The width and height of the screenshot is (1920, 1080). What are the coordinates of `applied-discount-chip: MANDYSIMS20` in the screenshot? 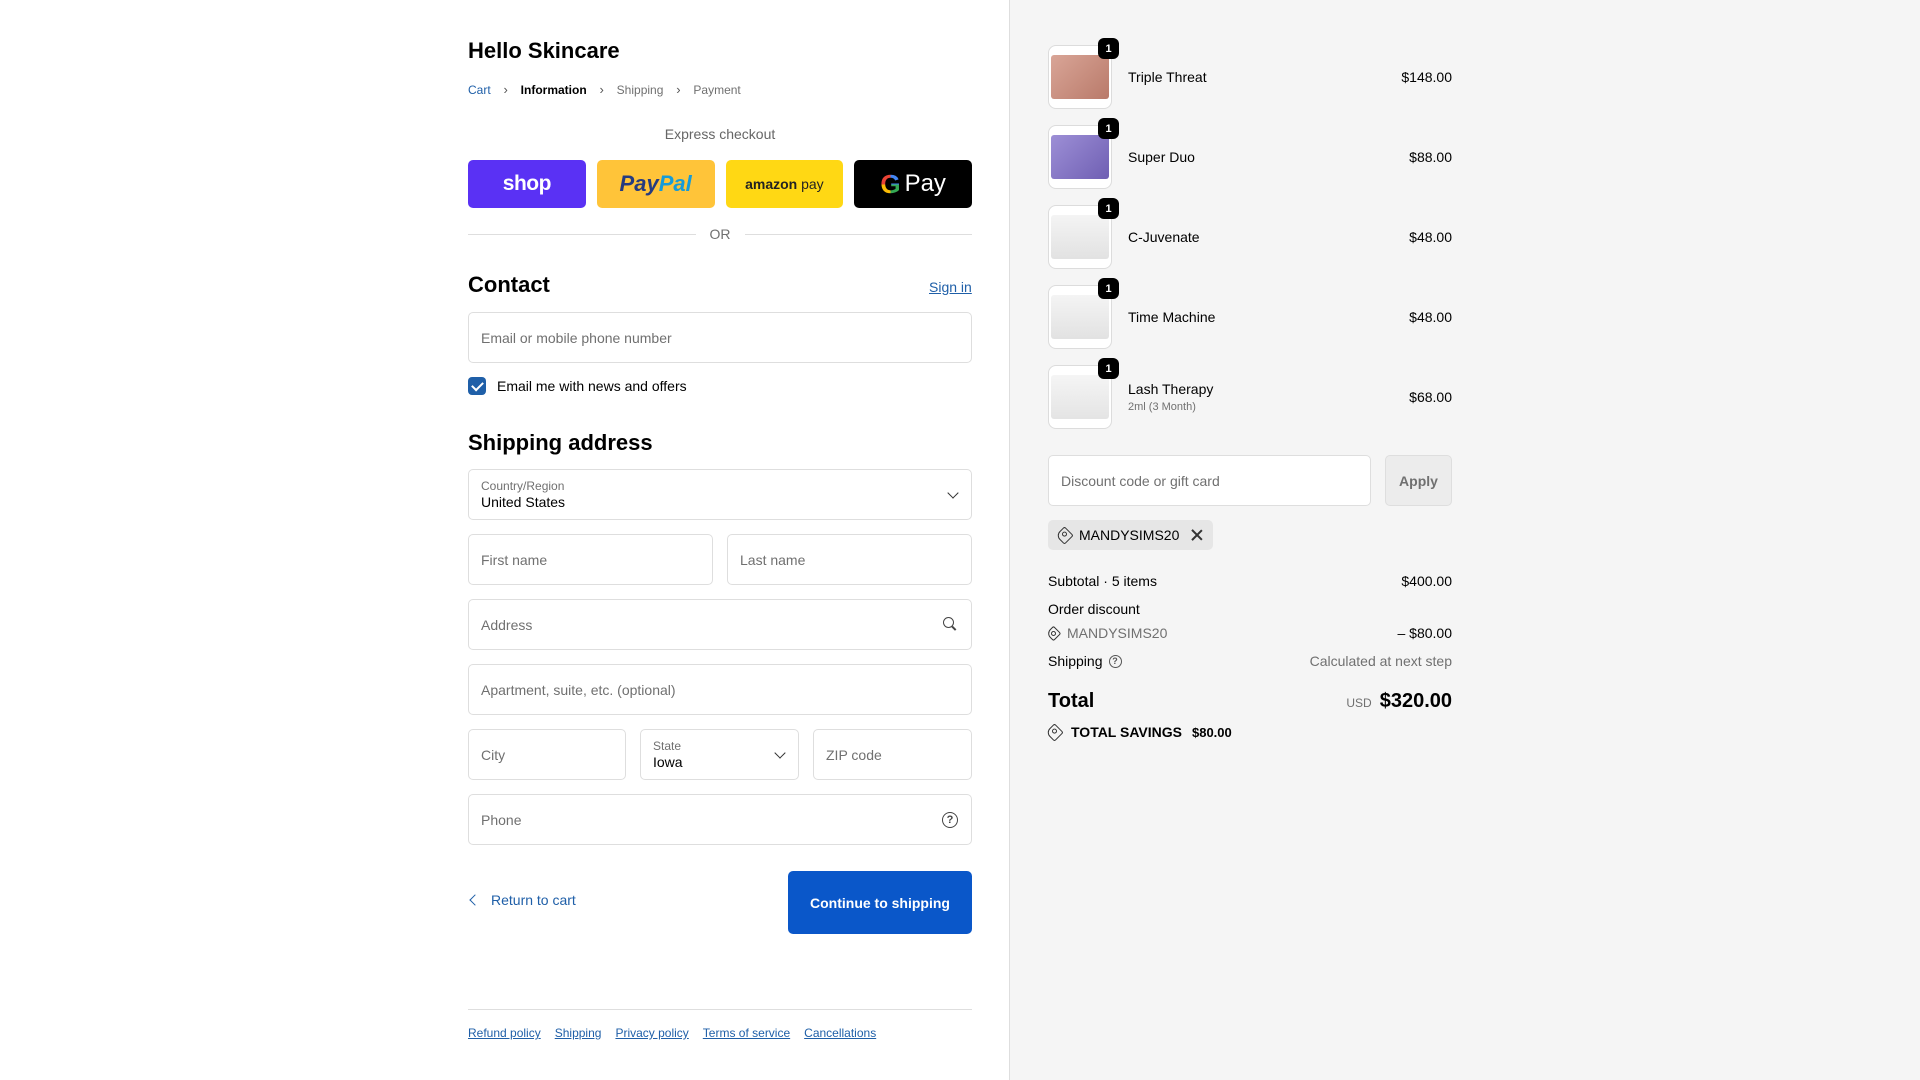 It's located at (1131, 535).